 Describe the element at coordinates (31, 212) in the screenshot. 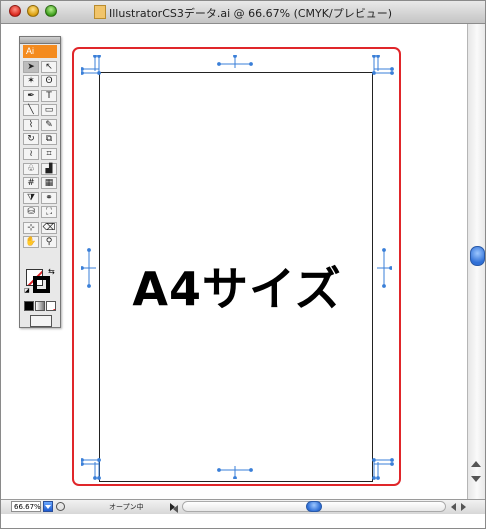

I see `live-paint-bucket-tool-icon: ⛁` at that location.